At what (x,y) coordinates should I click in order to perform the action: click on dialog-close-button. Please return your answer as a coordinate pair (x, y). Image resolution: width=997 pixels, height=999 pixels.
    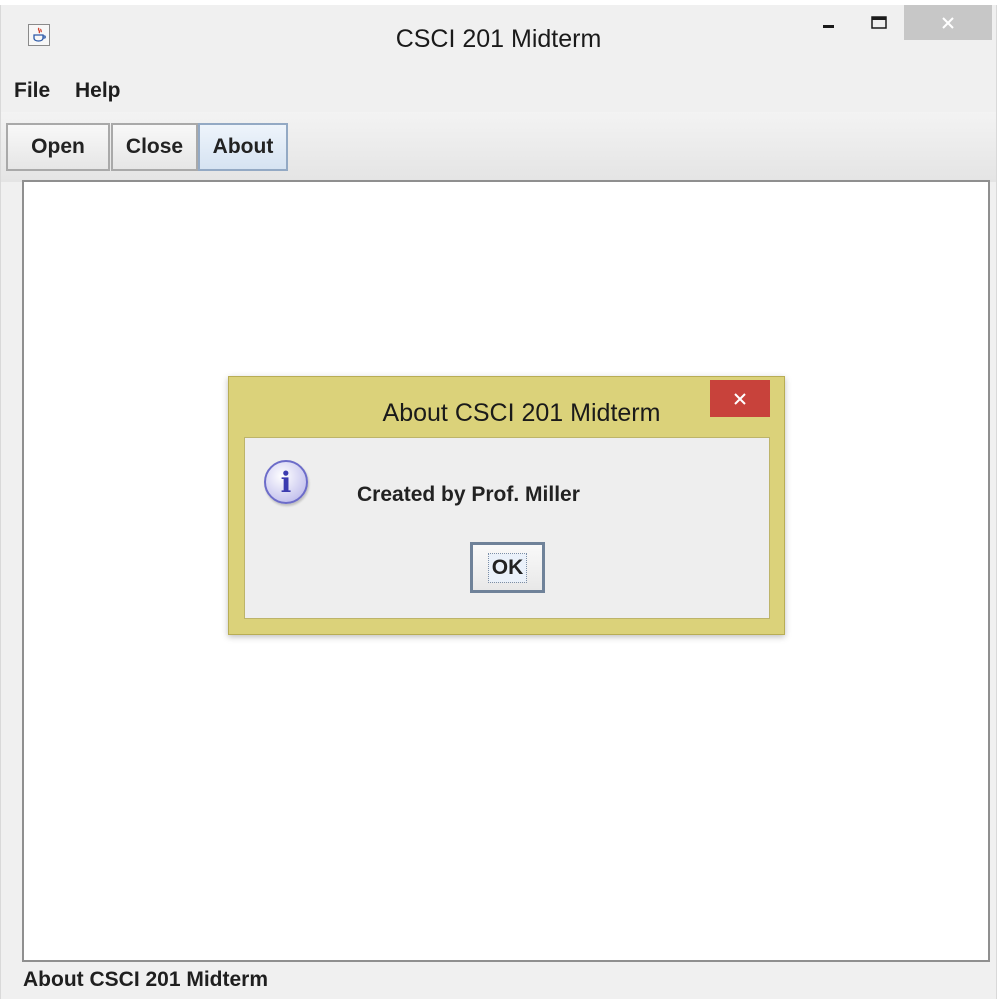
    Looking at the image, I should click on (740, 398).